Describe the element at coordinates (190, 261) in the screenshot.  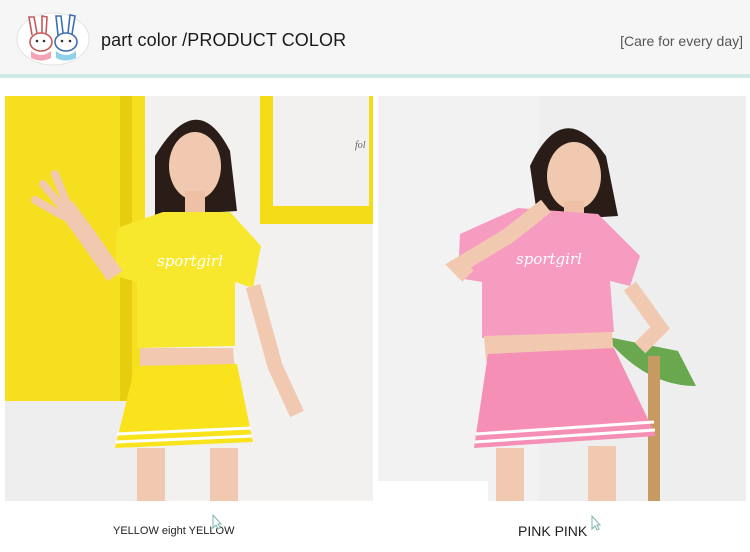
I see `shirt-print-yellow: sportgirl` at that location.